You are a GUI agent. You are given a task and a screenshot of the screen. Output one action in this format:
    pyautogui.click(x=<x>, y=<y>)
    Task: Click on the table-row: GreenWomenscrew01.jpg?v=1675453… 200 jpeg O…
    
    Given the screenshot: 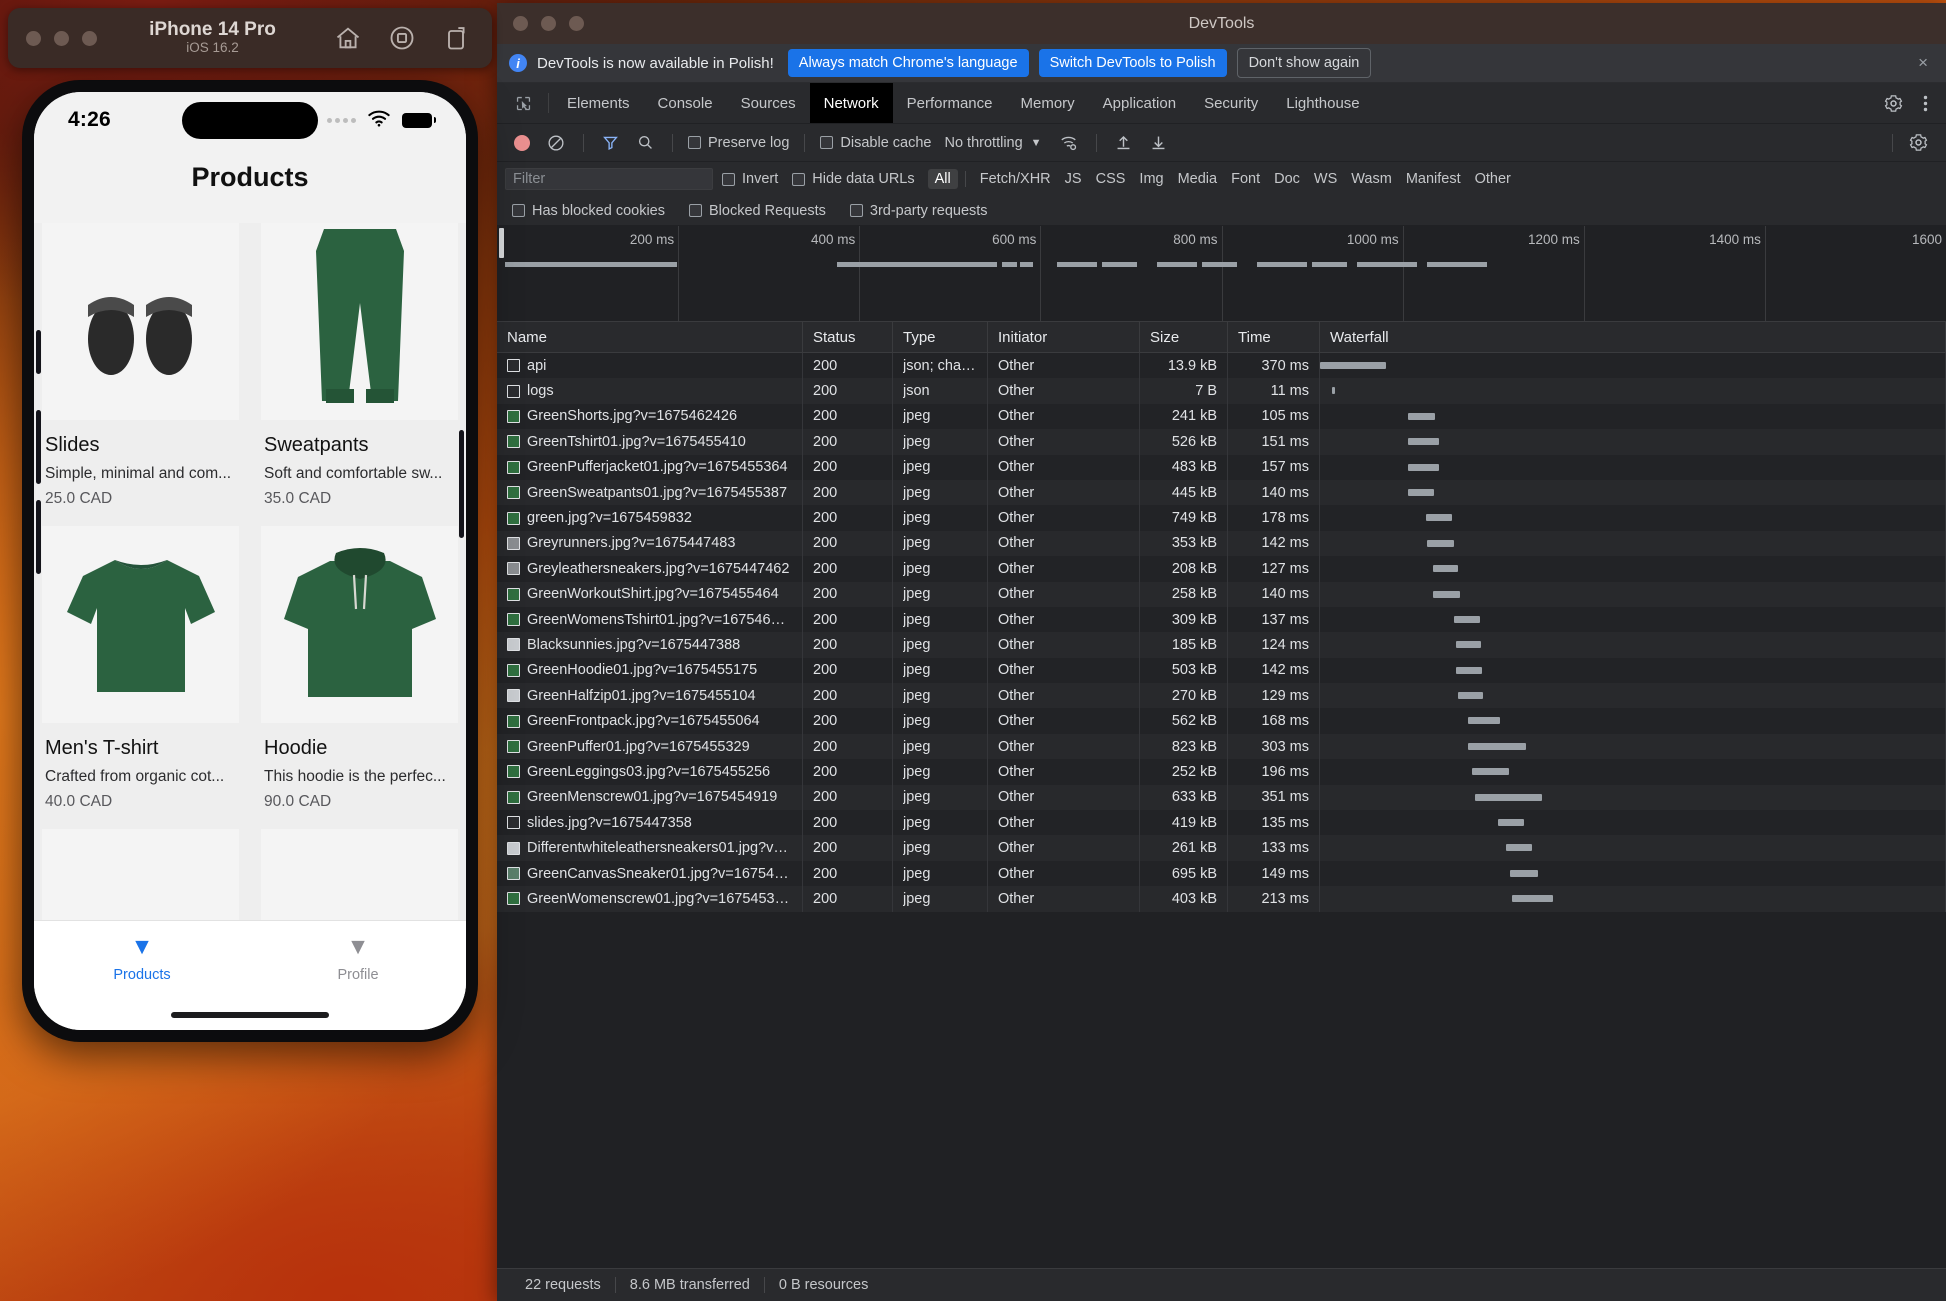 What is the action you would take?
    pyautogui.click(x=1221, y=899)
    